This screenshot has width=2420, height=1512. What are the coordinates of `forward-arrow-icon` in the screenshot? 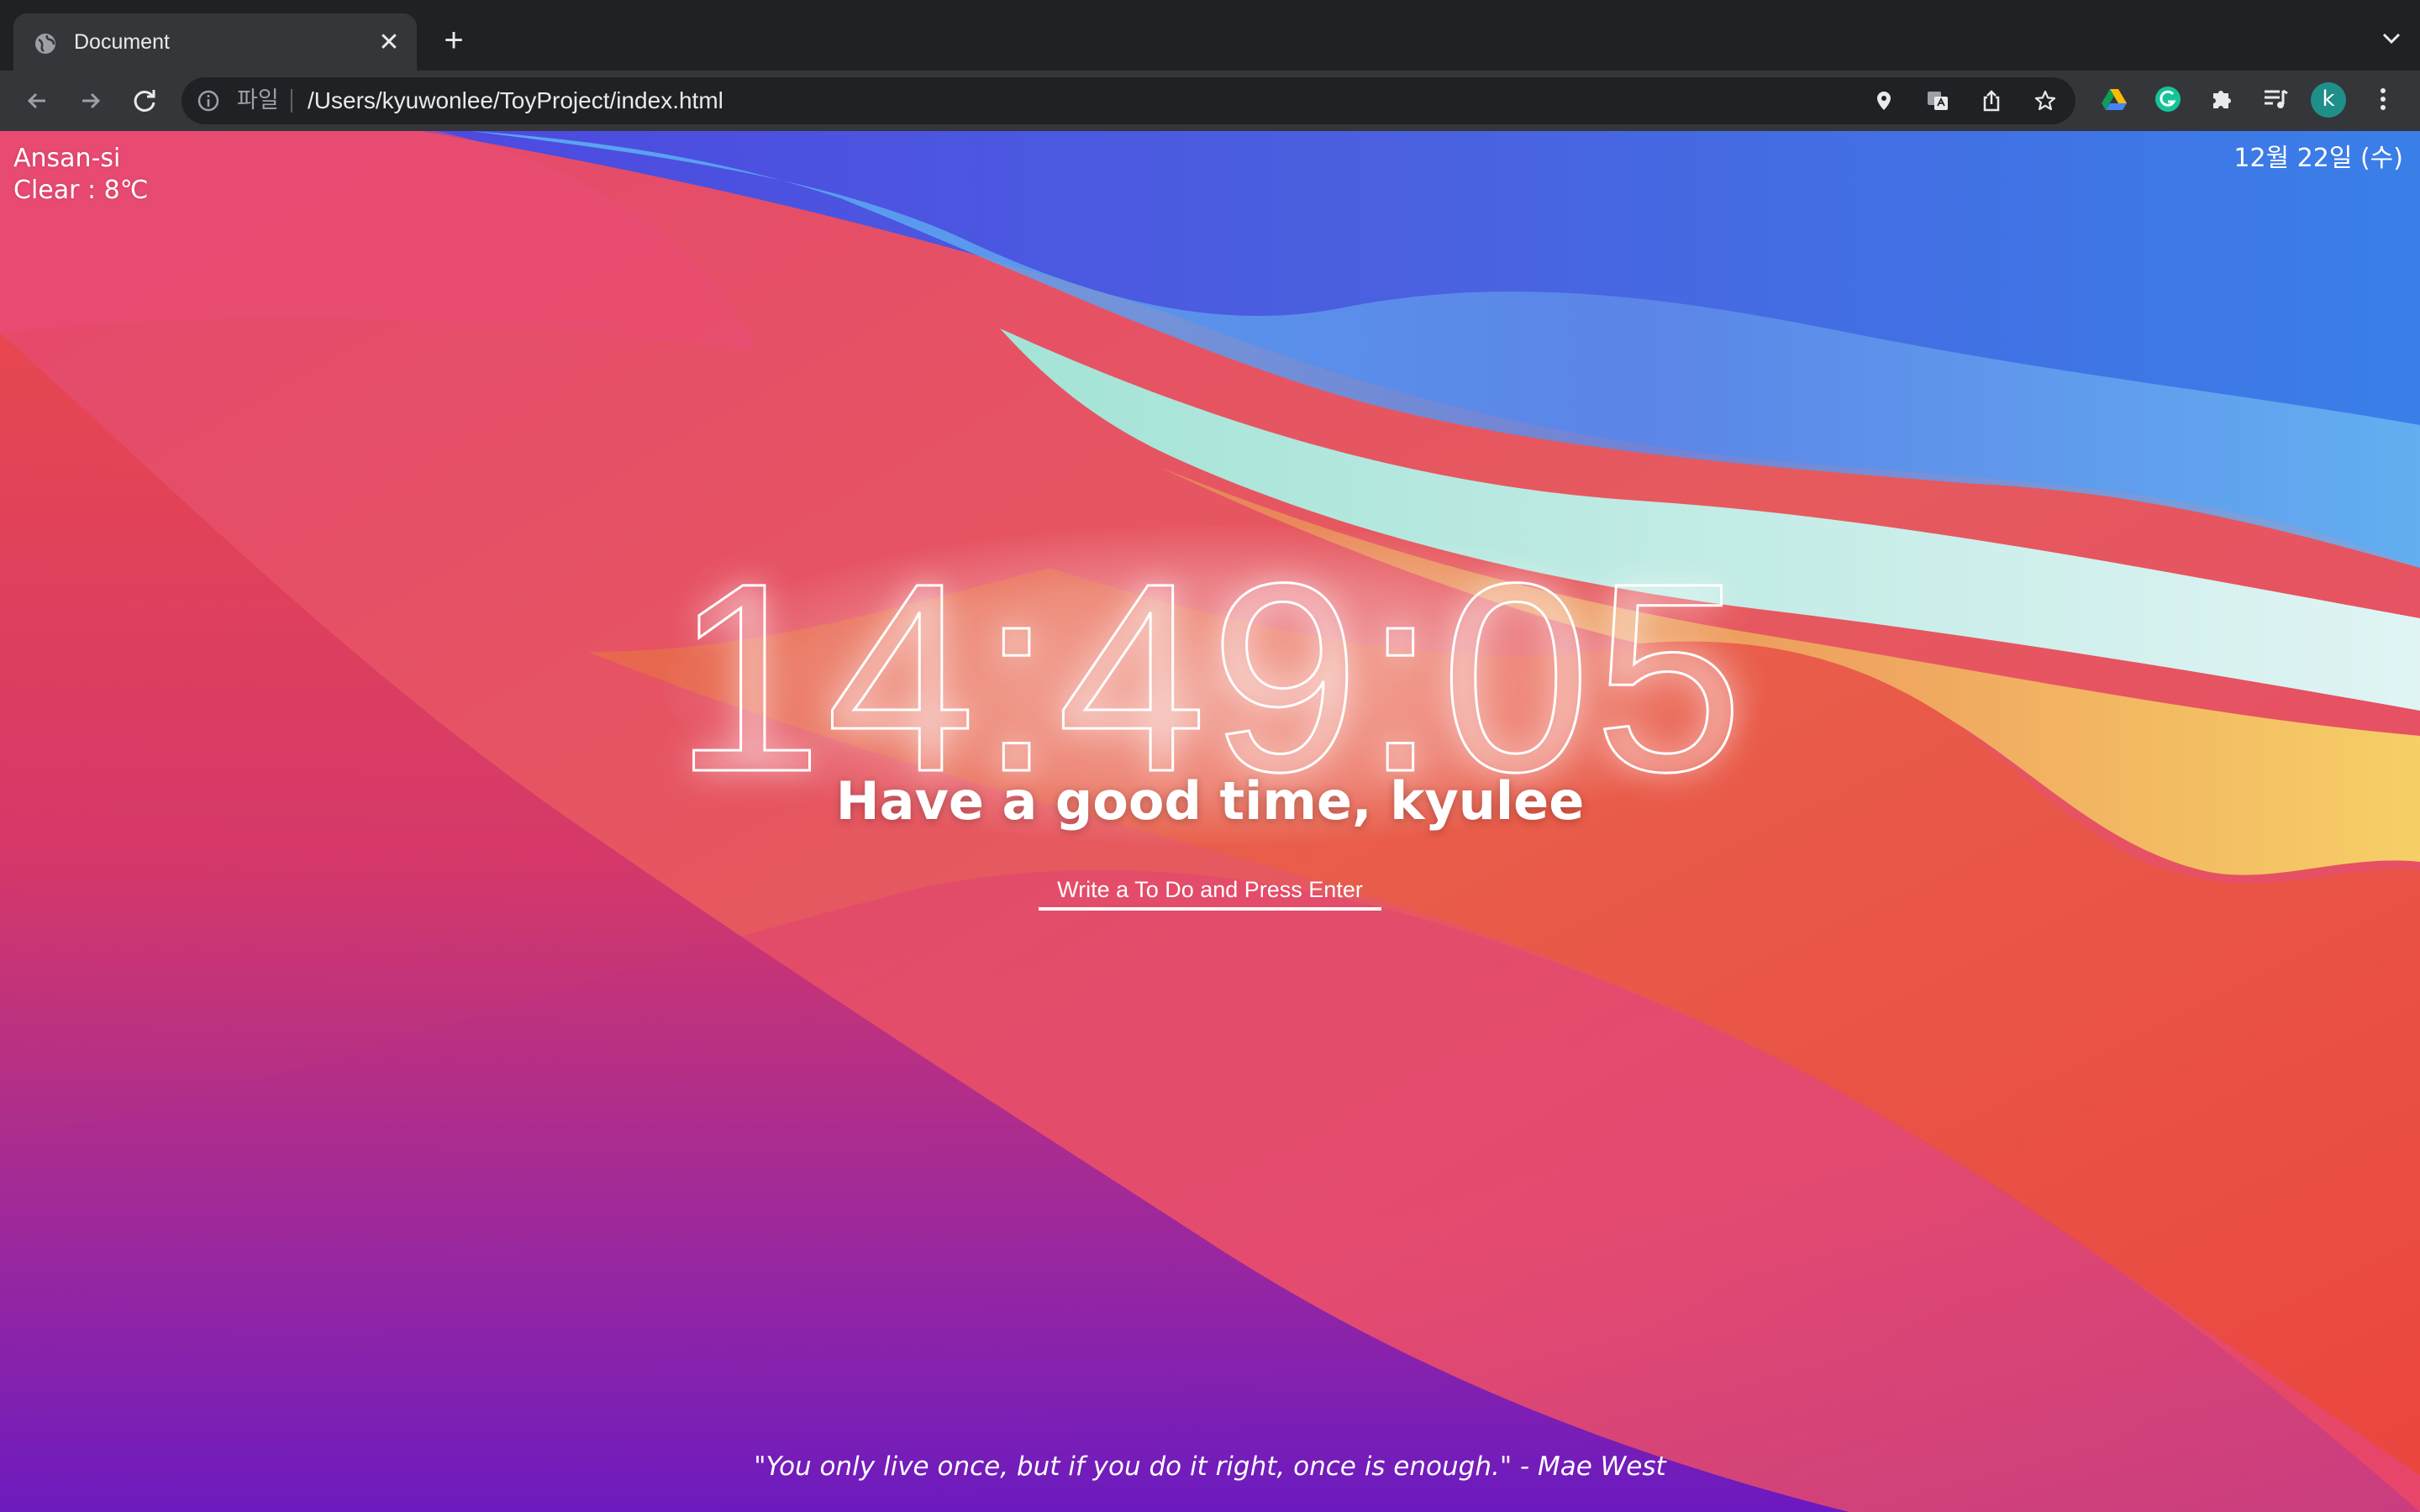 It's located at (91, 101).